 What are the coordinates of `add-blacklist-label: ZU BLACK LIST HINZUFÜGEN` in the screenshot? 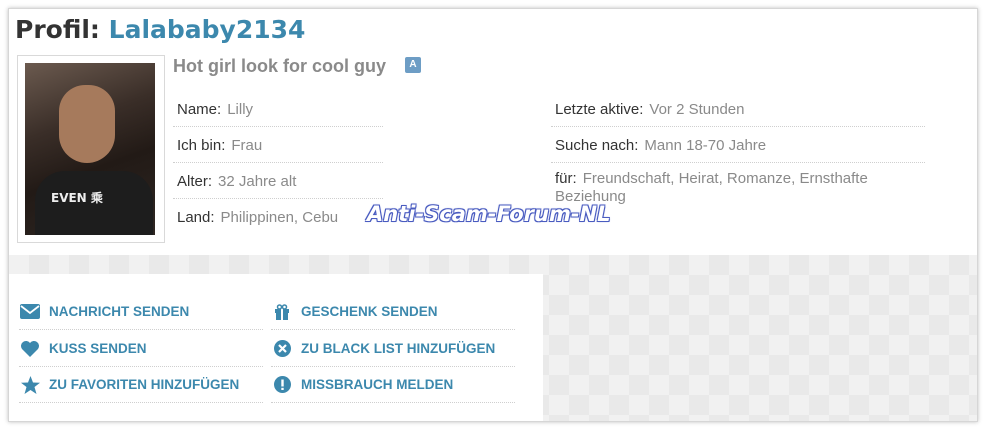 It's located at (398, 348).